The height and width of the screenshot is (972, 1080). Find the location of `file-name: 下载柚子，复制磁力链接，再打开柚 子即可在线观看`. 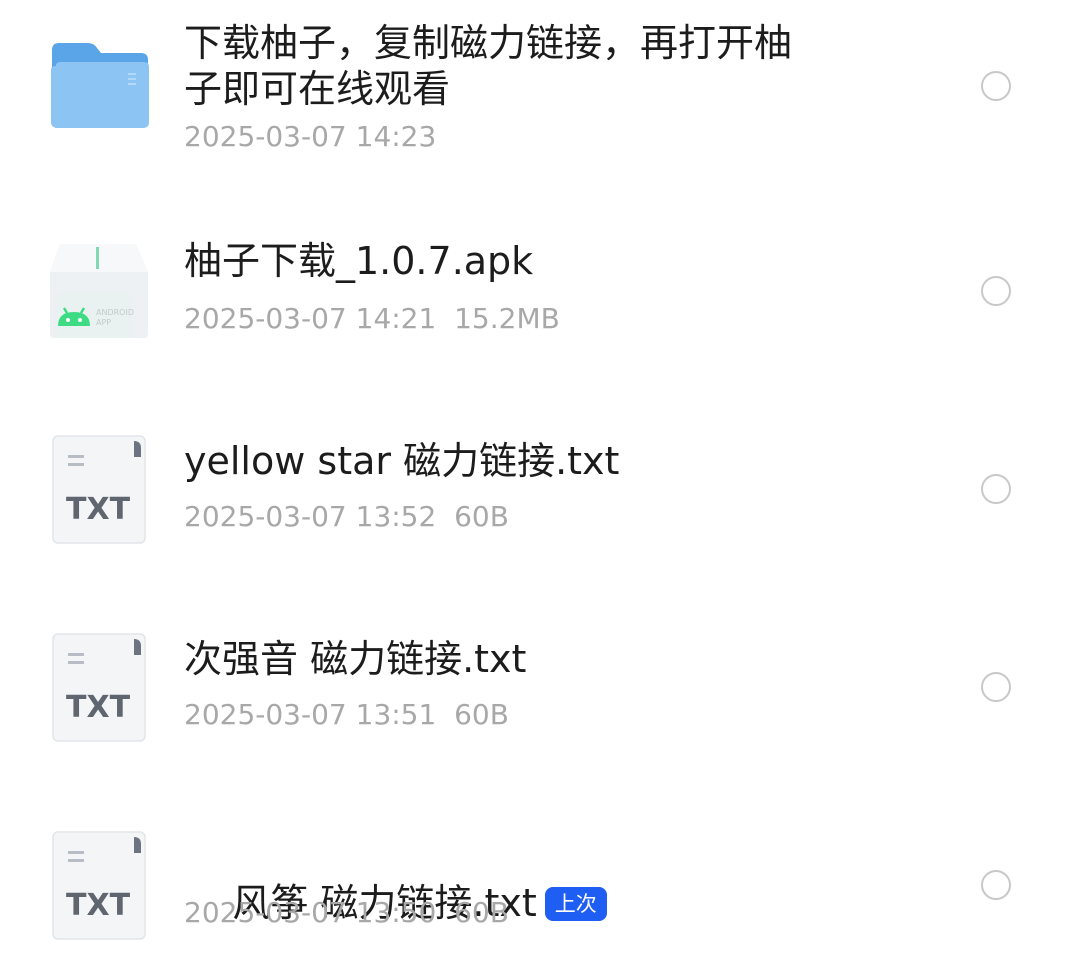

file-name: 下载柚子，复制磁力链接，再打开柚 子即可在线观看 is located at coordinates (488, 66).